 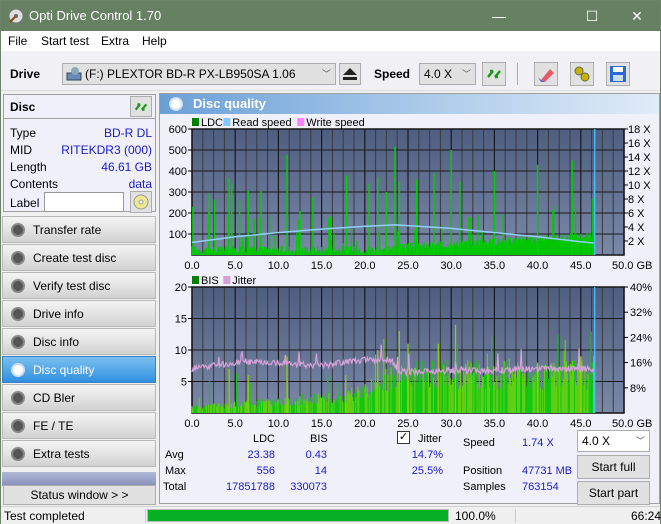 What do you see at coordinates (141, 202) in the screenshot?
I see `disc-label-button` at bounding box center [141, 202].